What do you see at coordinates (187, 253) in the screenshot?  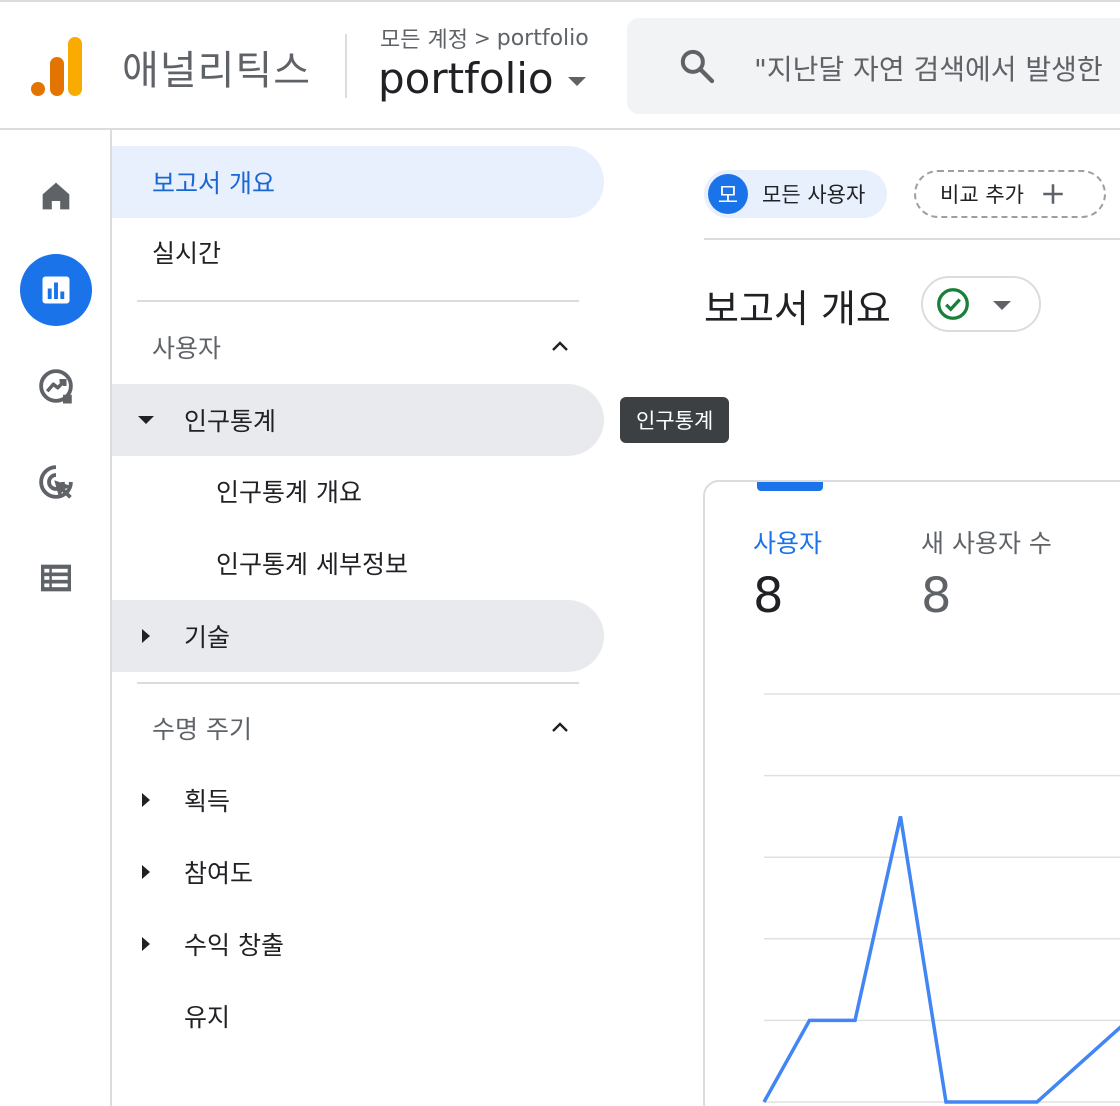 I see `nav-item-label: 실시간` at bounding box center [187, 253].